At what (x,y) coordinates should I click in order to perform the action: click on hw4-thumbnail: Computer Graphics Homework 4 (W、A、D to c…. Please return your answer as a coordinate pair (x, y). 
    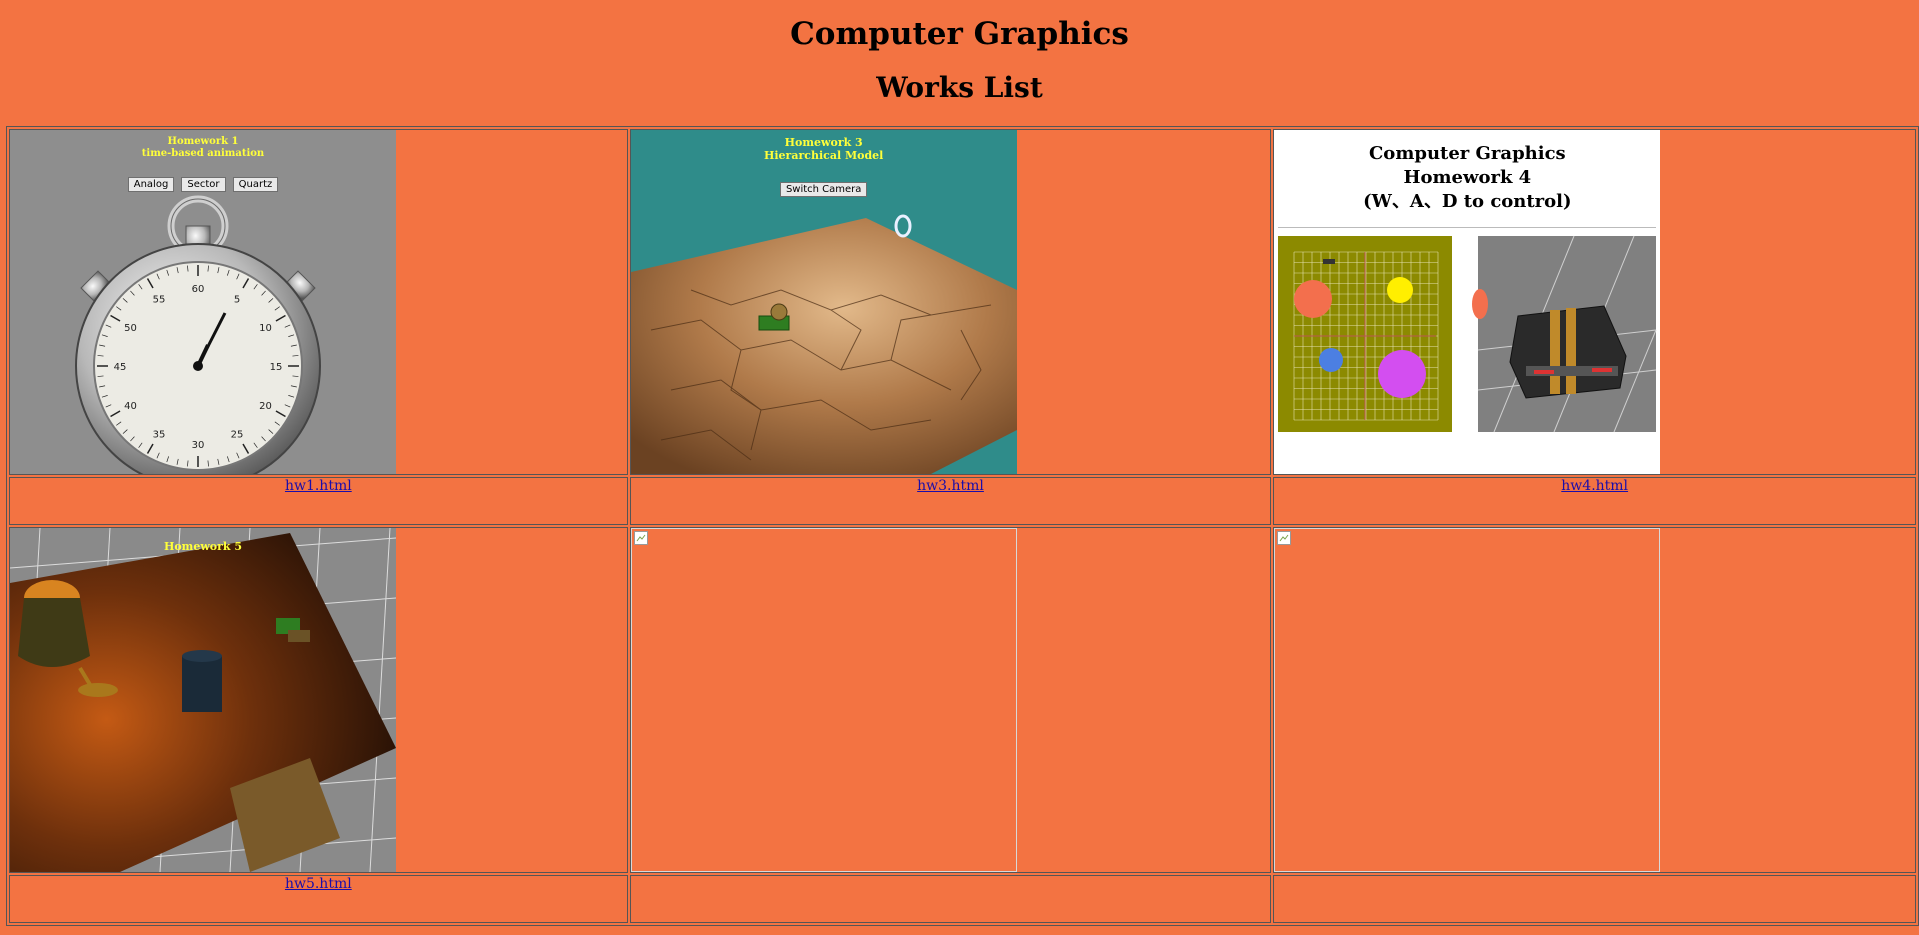
    Looking at the image, I should click on (1467, 302).